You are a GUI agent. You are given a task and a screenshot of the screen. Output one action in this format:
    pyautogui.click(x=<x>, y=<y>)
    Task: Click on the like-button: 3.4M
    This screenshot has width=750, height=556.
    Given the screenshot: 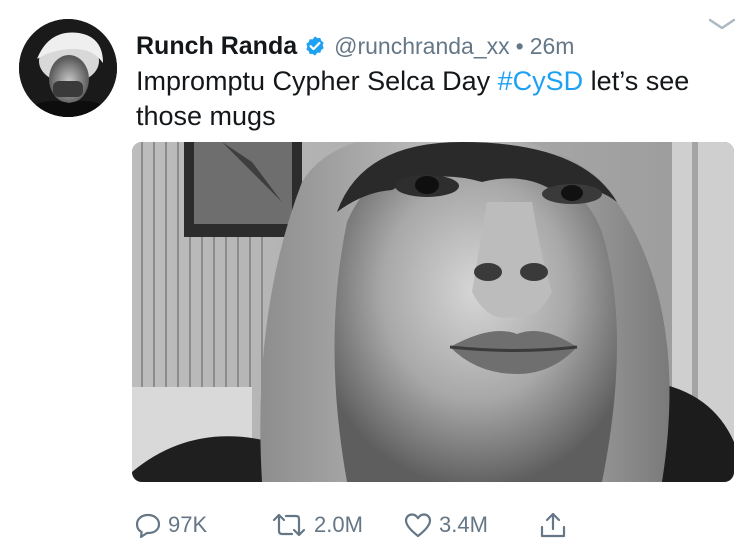 What is the action you would take?
    pyautogui.click(x=445, y=525)
    